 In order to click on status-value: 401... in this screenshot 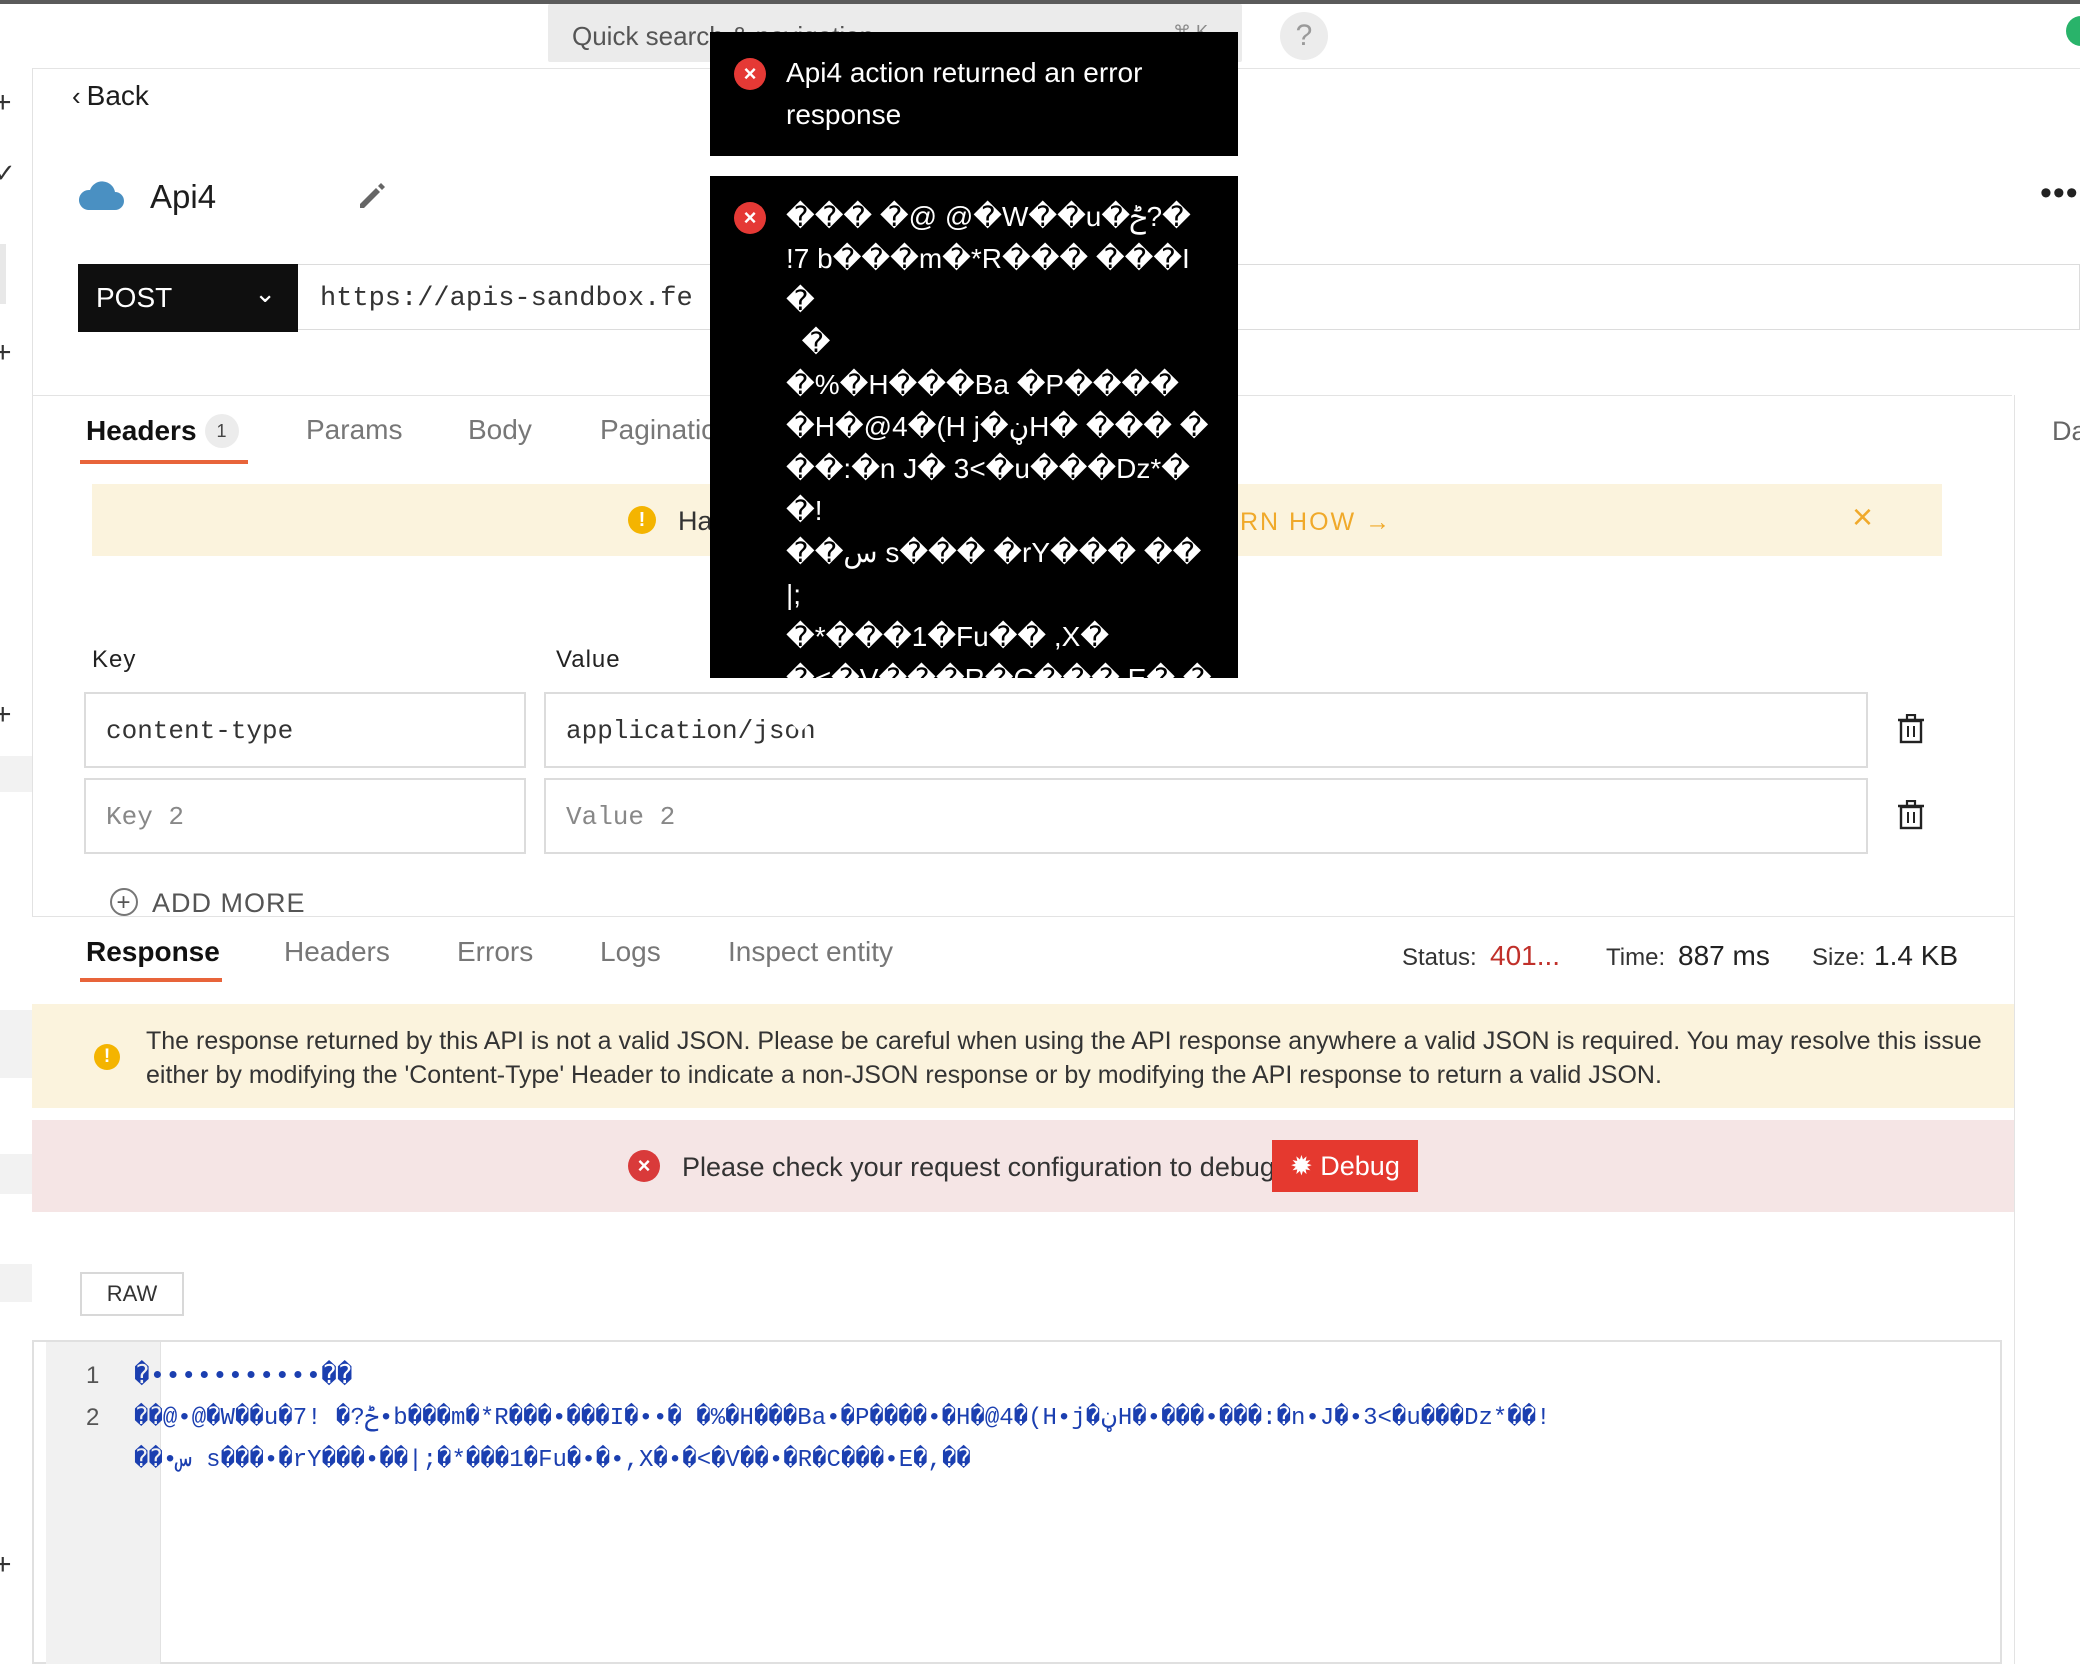, I will do `click(1525, 956)`.